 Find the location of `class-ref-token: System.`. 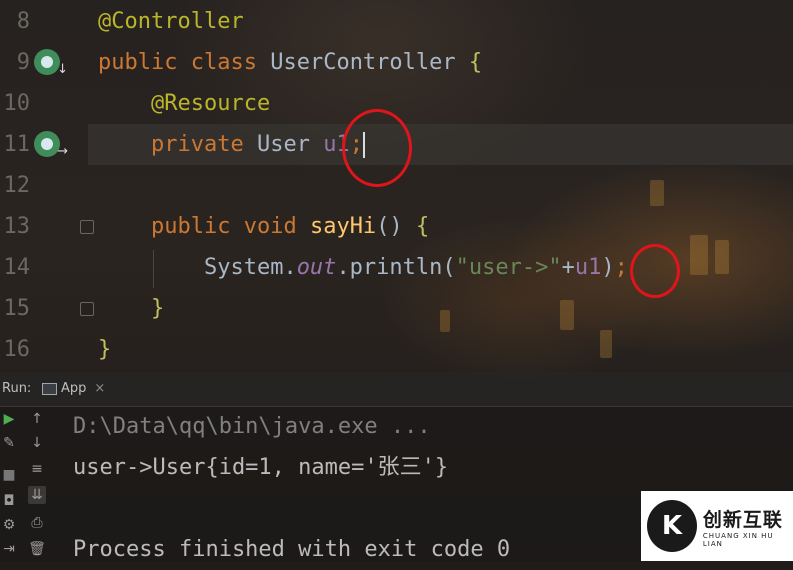

class-ref-token: System. is located at coordinates (250, 267).